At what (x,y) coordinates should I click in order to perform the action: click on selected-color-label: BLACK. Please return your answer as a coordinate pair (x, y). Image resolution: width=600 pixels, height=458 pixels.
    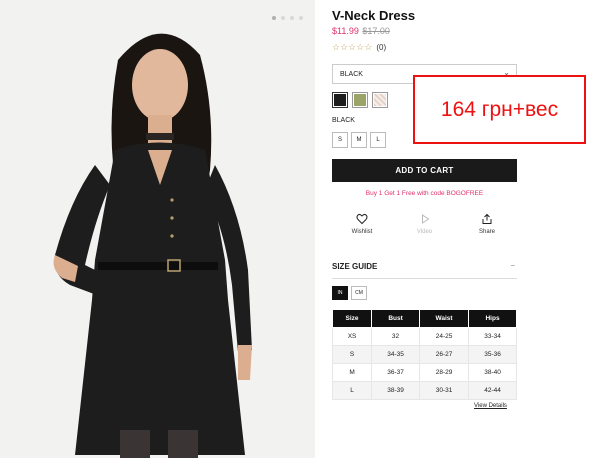
    Looking at the image, I should click on (343, 120).